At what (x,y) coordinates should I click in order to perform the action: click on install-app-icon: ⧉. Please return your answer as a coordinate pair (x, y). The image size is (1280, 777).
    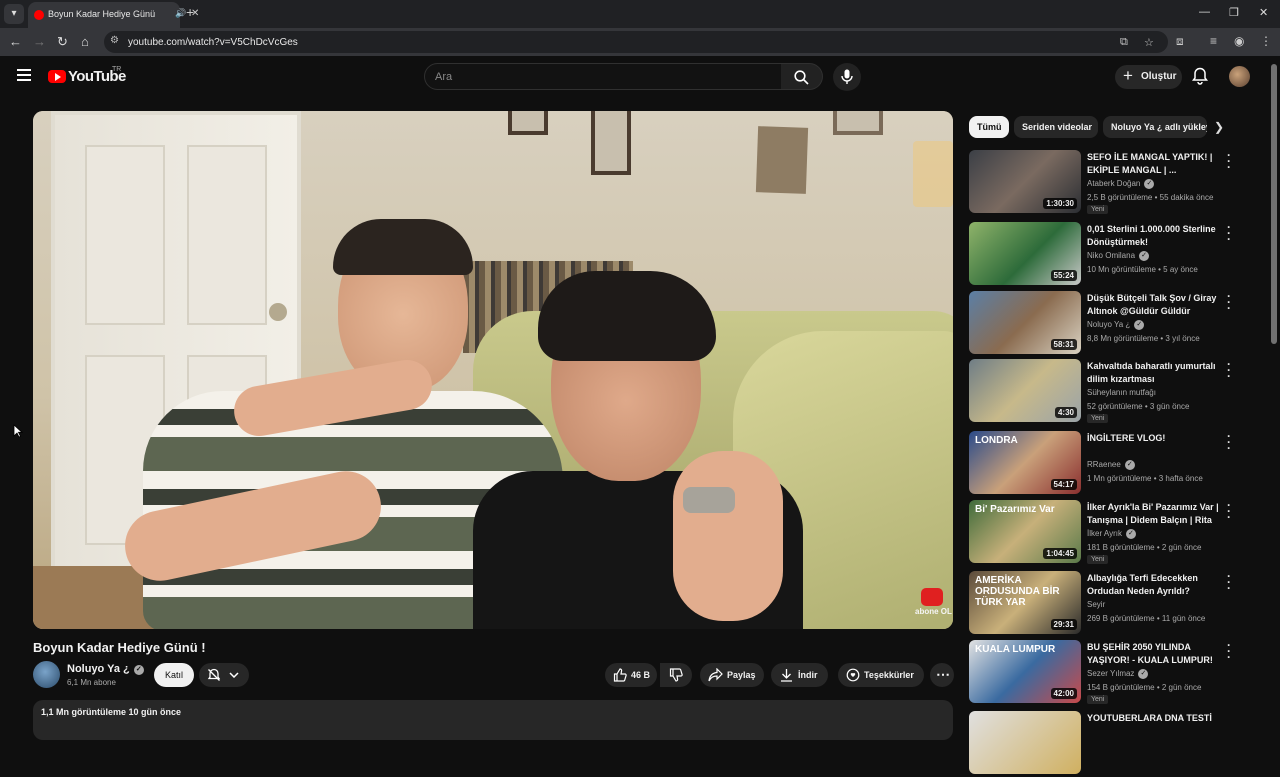
    Looking at the image, I should click on (1124, 42).